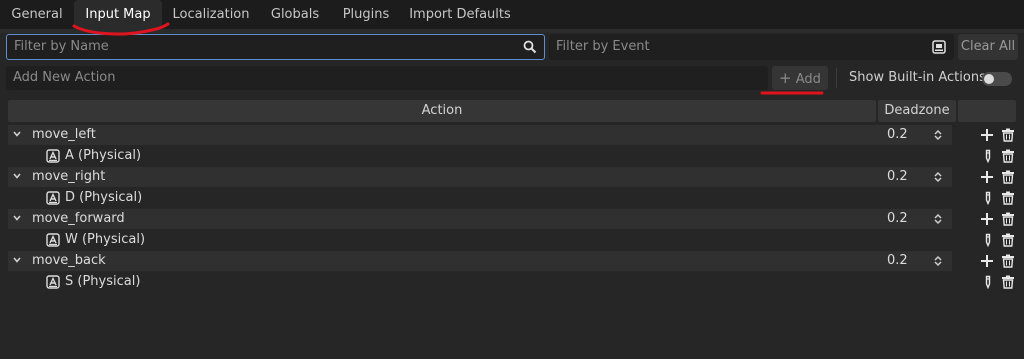 The image size is (1024, 359). I want to click on event-name: S (Physical), so click(103, 281).